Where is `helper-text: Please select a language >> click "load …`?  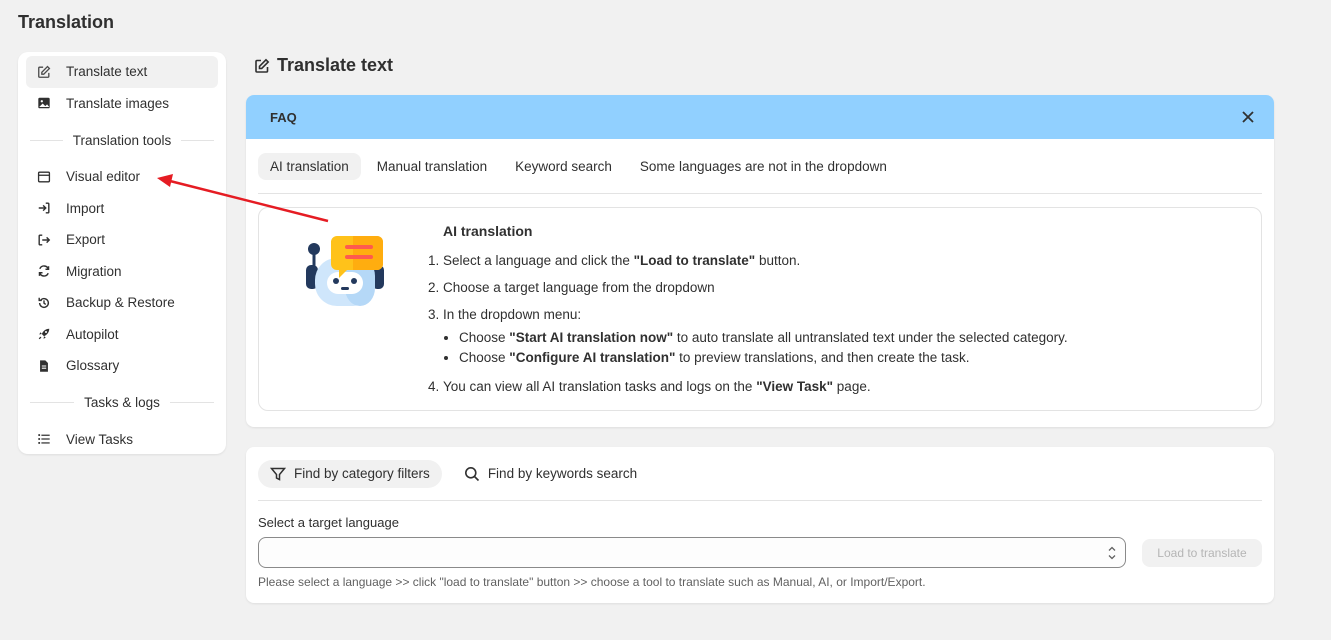
helper-text: Please select a language >> click "load … is located at coordinates (592, 582).